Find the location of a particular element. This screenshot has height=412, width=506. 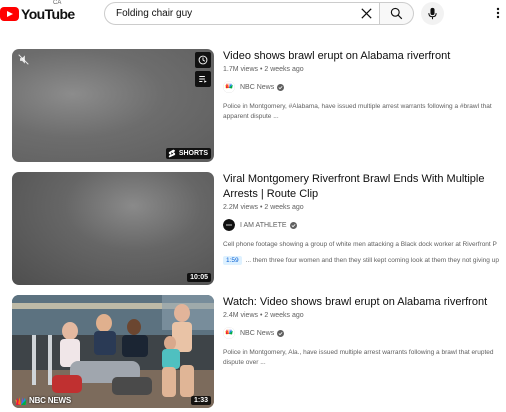

mute-icon is located at coordinates (23, 59).